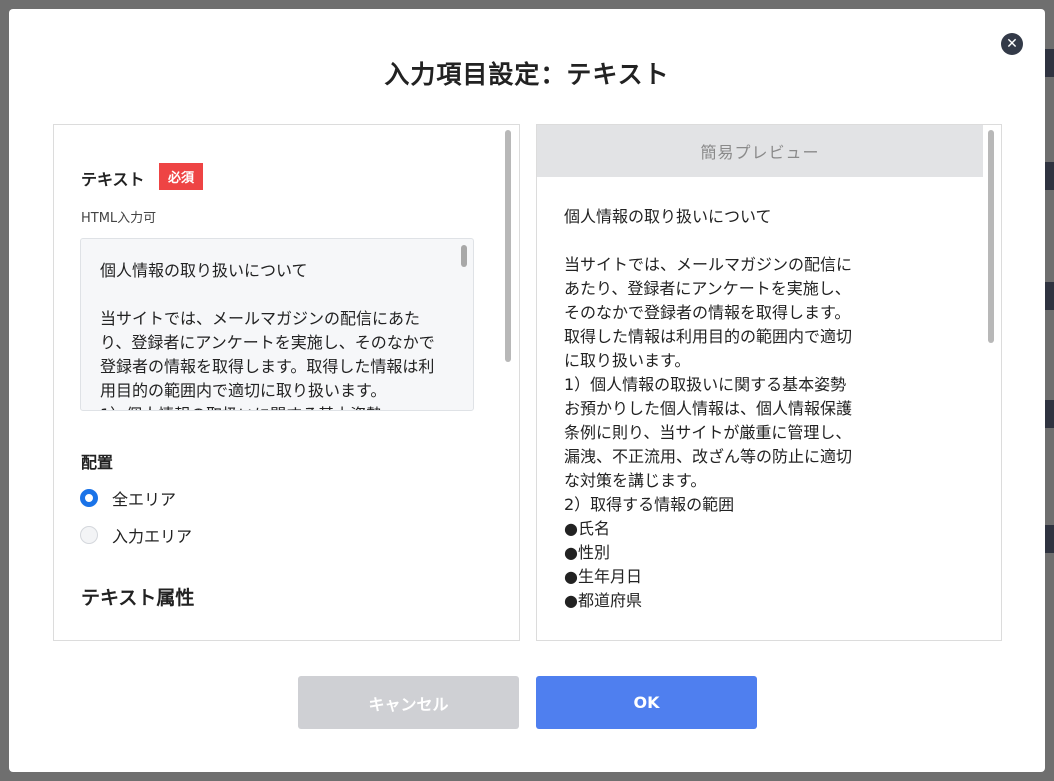 This screenshot has height=781, width=1054. What do you see at coordinates (464, 256) in the screenshot?
I see `text-input-scrollbar` at bounding box center [464, 256].